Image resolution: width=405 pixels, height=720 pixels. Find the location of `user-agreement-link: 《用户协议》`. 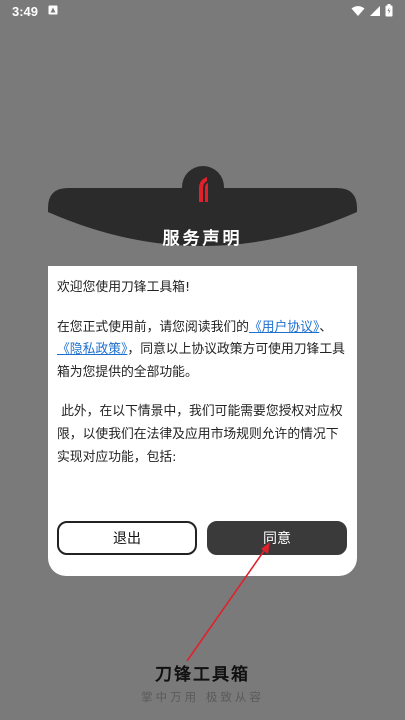

user-agreement-link: 《用户协议》 is located at coordinates (284, 327).